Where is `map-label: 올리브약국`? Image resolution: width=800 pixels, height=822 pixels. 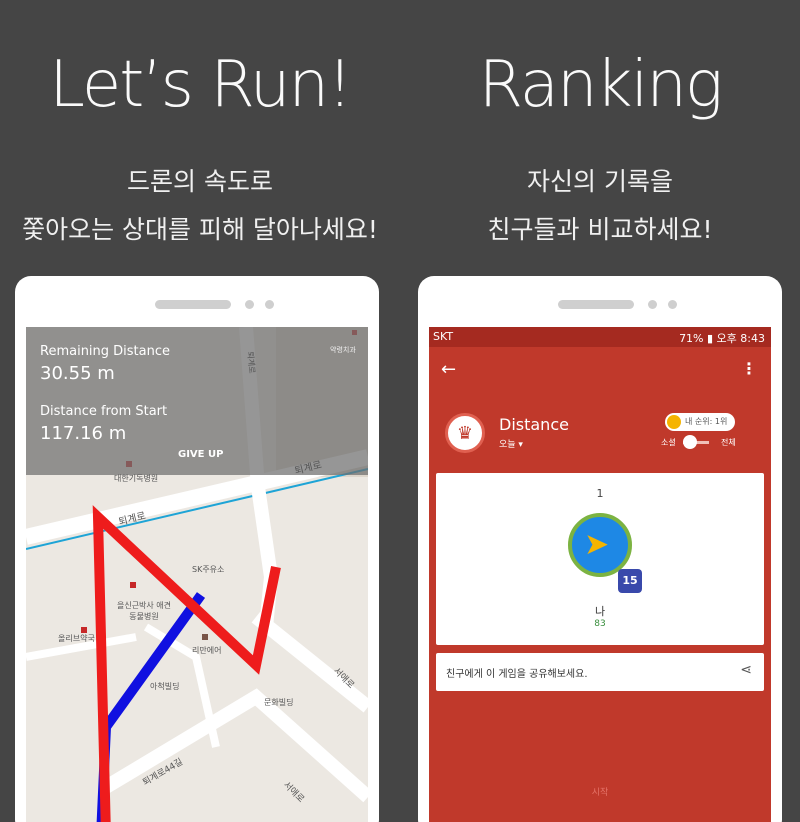
map-label: 올리브약국 is located at coordinates (76, 638).